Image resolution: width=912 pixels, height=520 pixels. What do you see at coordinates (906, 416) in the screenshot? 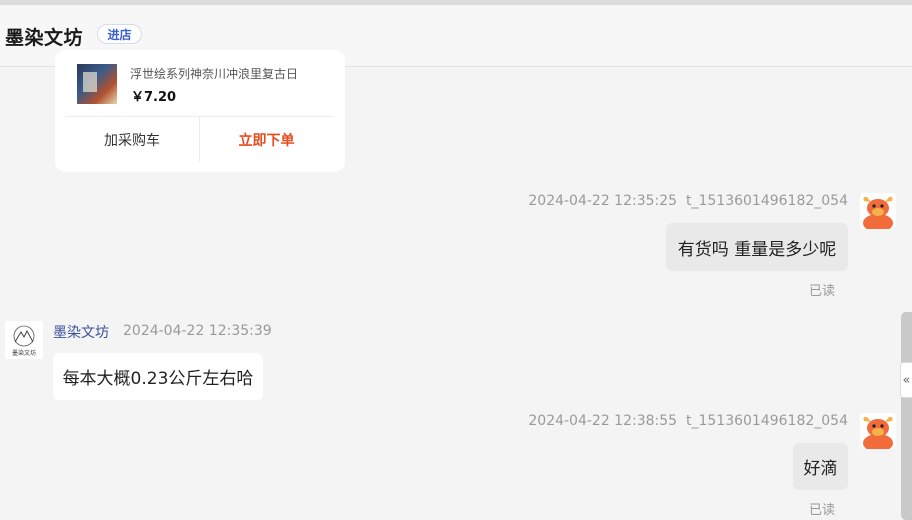
I see `scrollbar` at bounding box center [906, 416].